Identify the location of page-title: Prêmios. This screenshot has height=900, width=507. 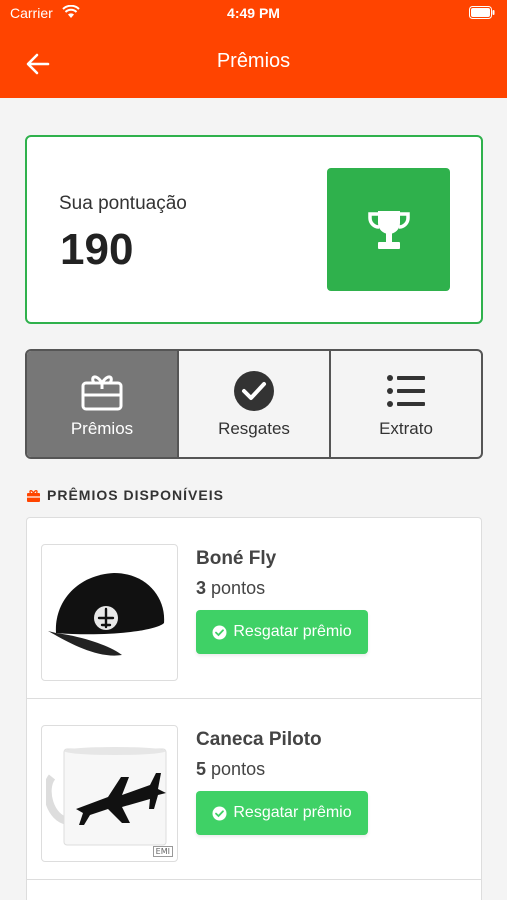
(253, 61).